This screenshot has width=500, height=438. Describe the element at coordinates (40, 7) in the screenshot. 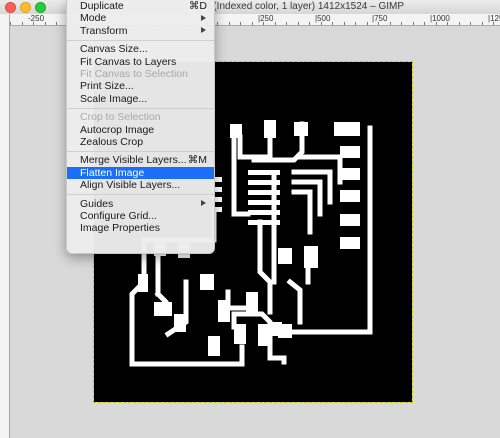

I see `maximize-window-button` at that location.